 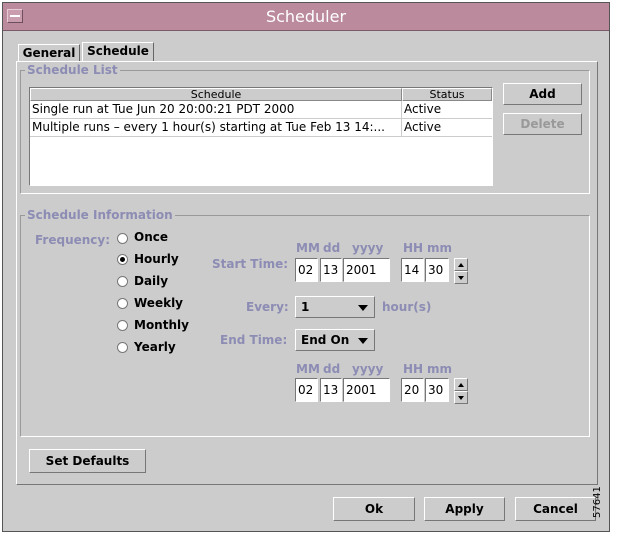 I want to click on start-hour-field: 14, so click(x=412, y=270).